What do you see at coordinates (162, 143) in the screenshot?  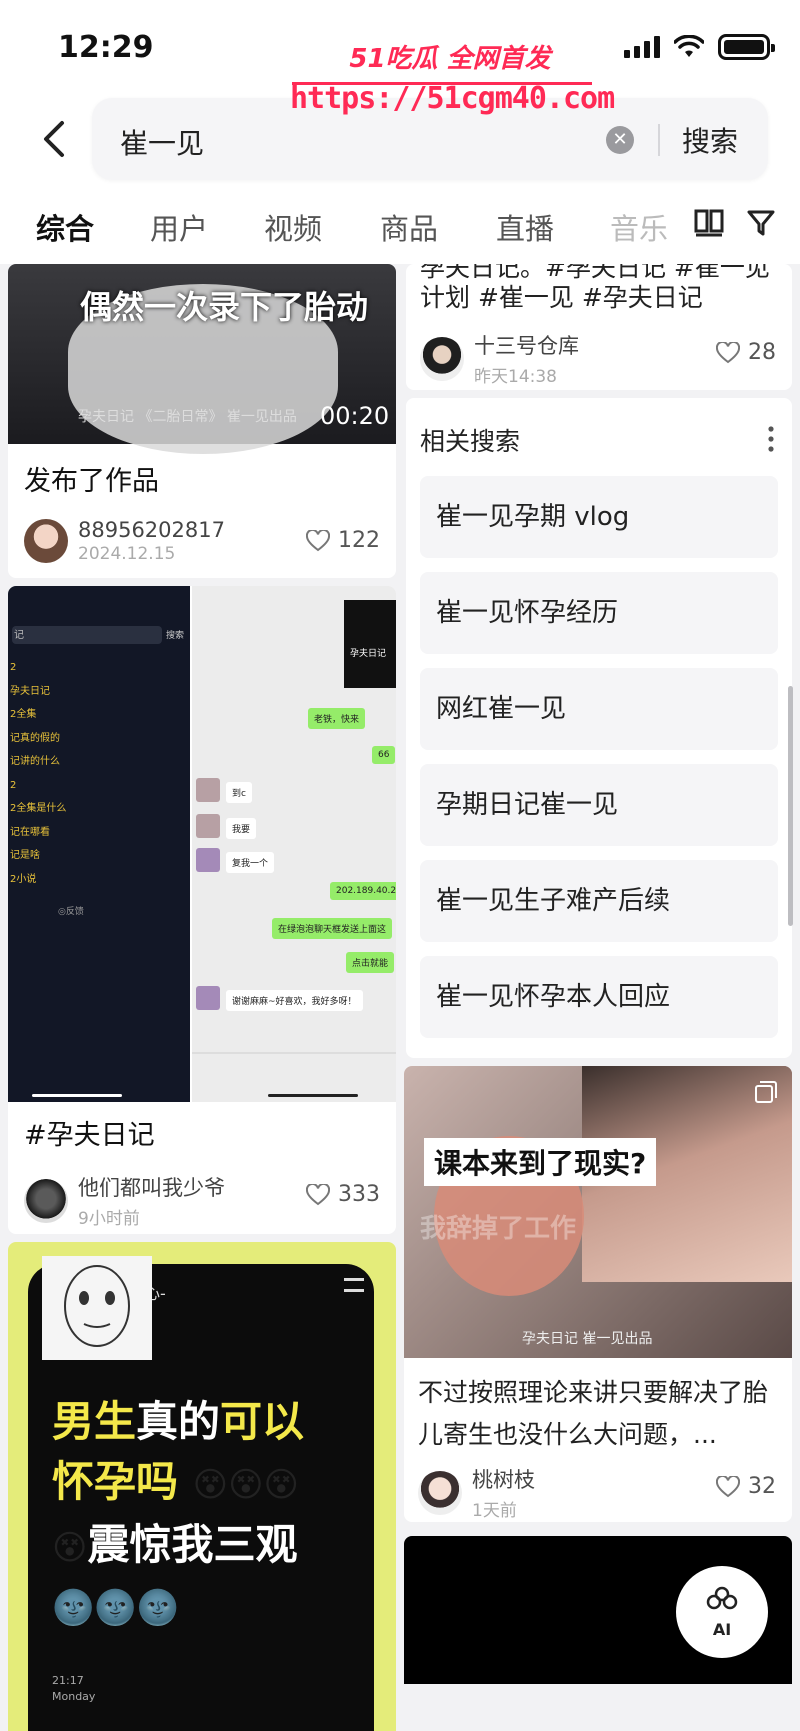 I see `search-query: 崔一见` at bounding box center [162, 143].